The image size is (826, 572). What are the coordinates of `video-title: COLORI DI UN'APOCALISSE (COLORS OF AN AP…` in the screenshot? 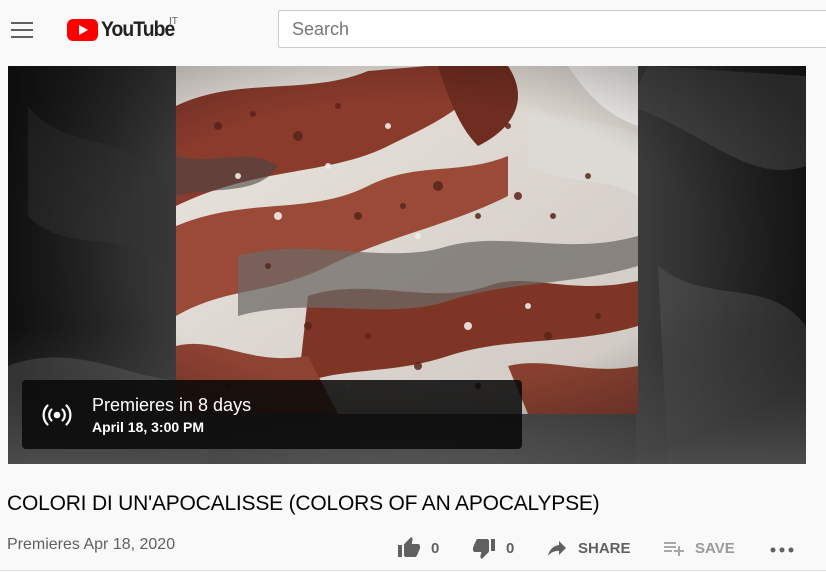 It's located at (303, 503).